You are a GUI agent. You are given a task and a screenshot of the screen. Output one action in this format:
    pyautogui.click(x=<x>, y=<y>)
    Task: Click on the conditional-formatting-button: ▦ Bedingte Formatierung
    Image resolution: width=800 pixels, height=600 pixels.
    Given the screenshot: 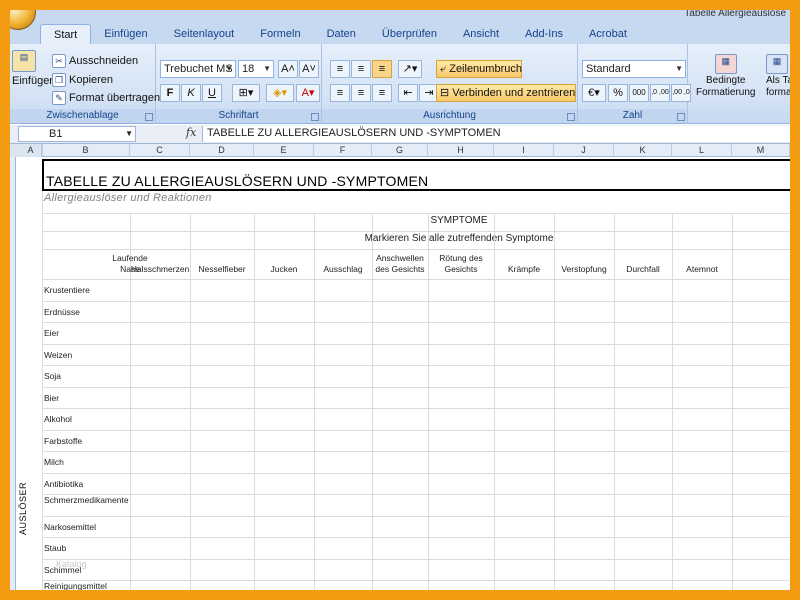 What is the action you would take?
    pyautogui.click(x=725, y=76)
    